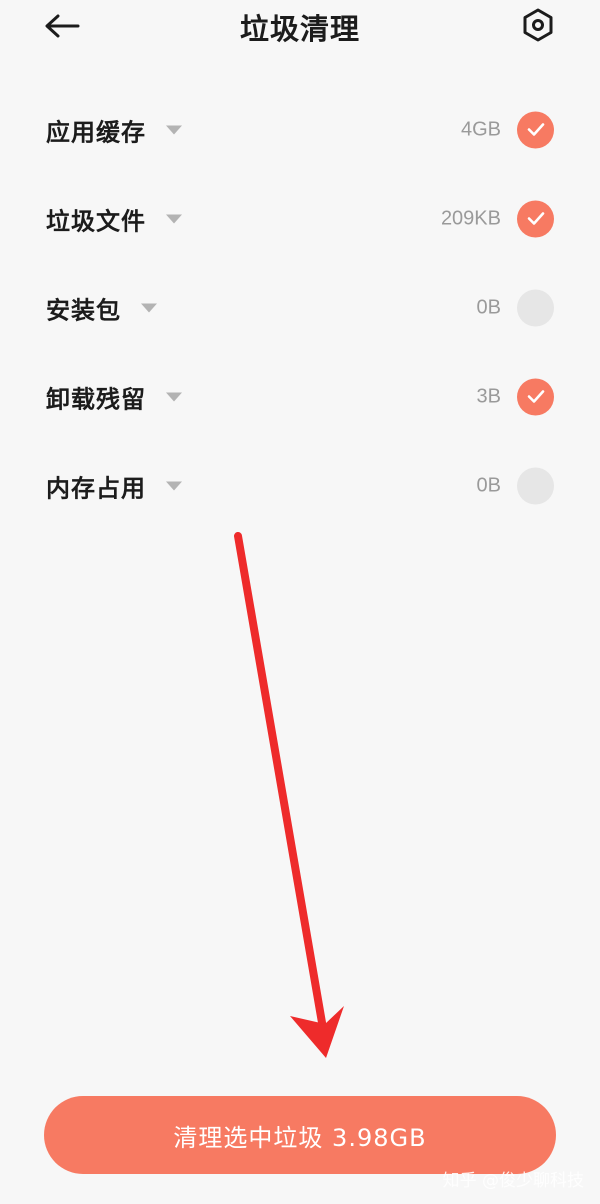  Describe the element at coordinates (300, 218) in the screenshot. I see `list-item: 垃圾文件 209KB` at that location.